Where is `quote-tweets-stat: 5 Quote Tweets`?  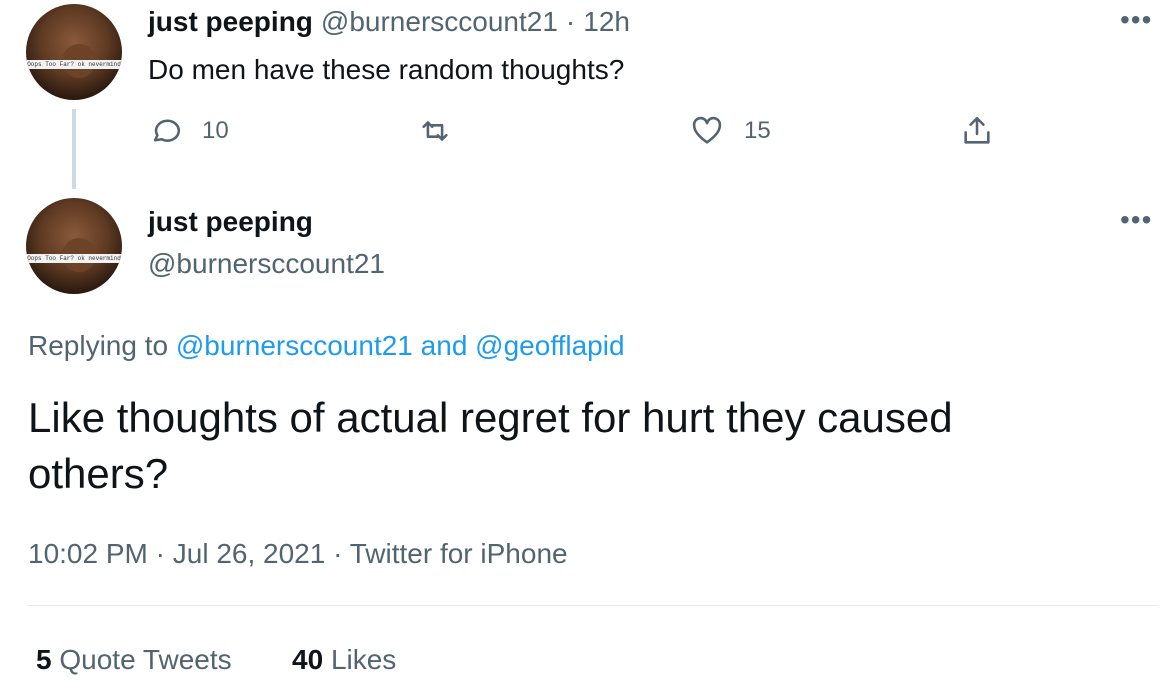
quote-tweets-stat: 5 Quote Tweets is located at coordinates (134, 660).